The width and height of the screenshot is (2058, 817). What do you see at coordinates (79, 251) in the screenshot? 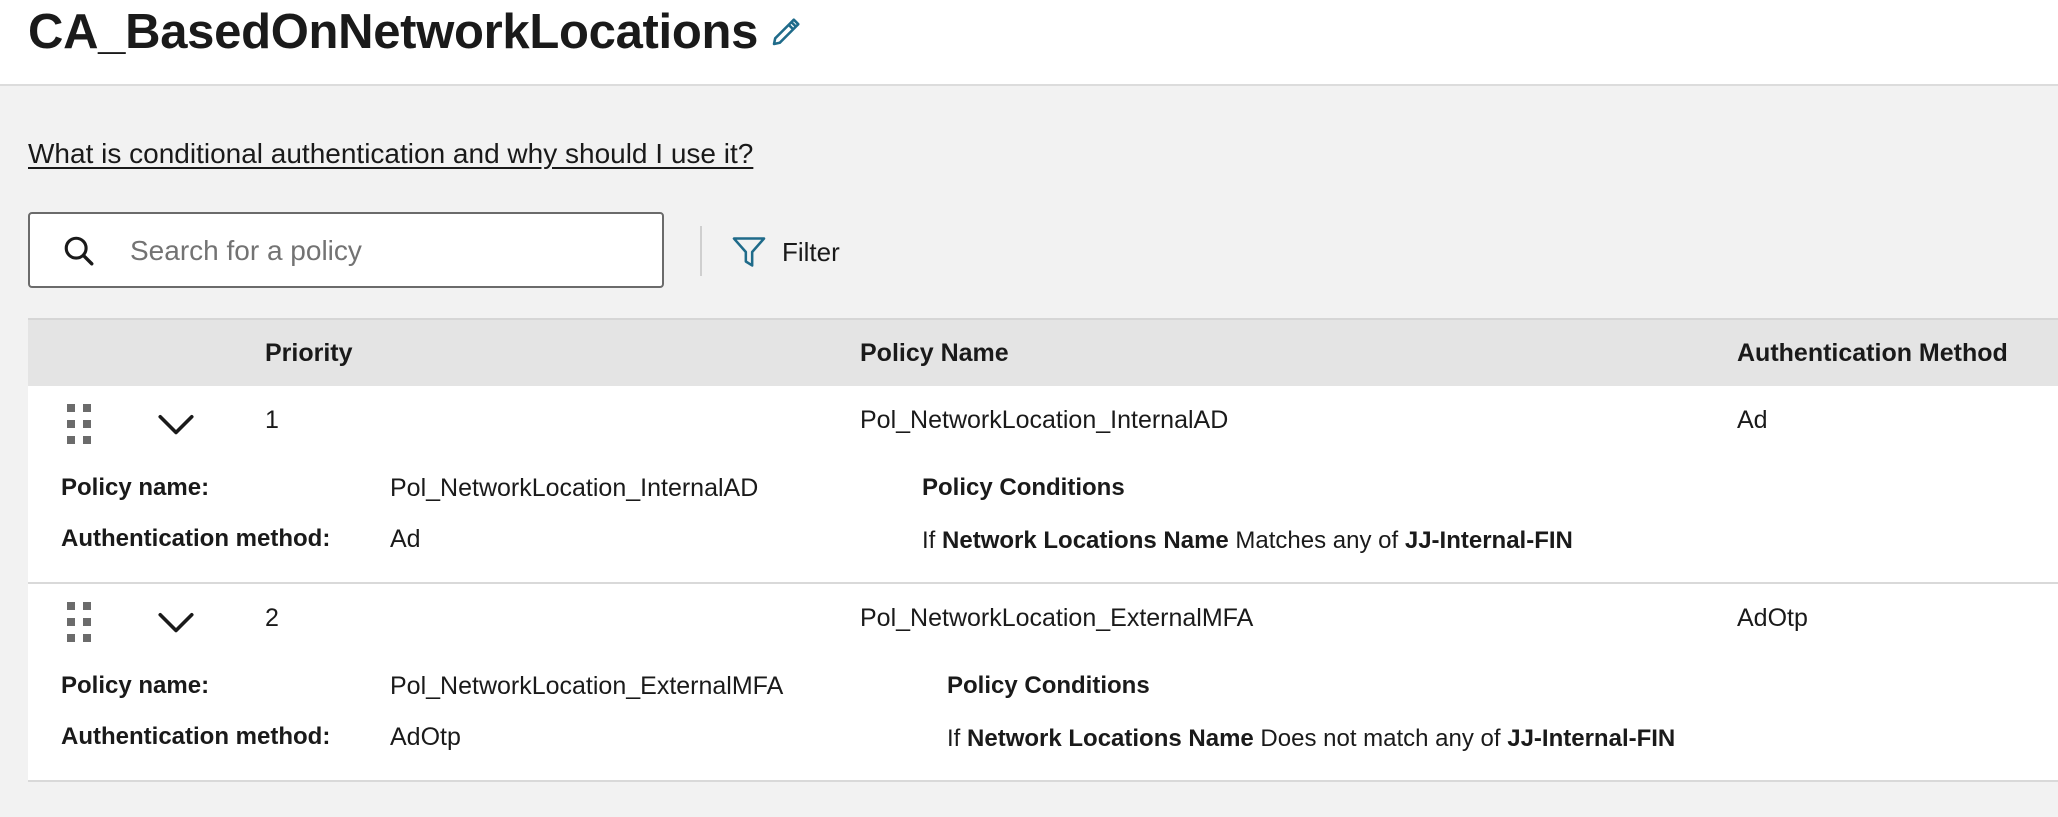
I see `search-icon` at bounding box center [79, 251].